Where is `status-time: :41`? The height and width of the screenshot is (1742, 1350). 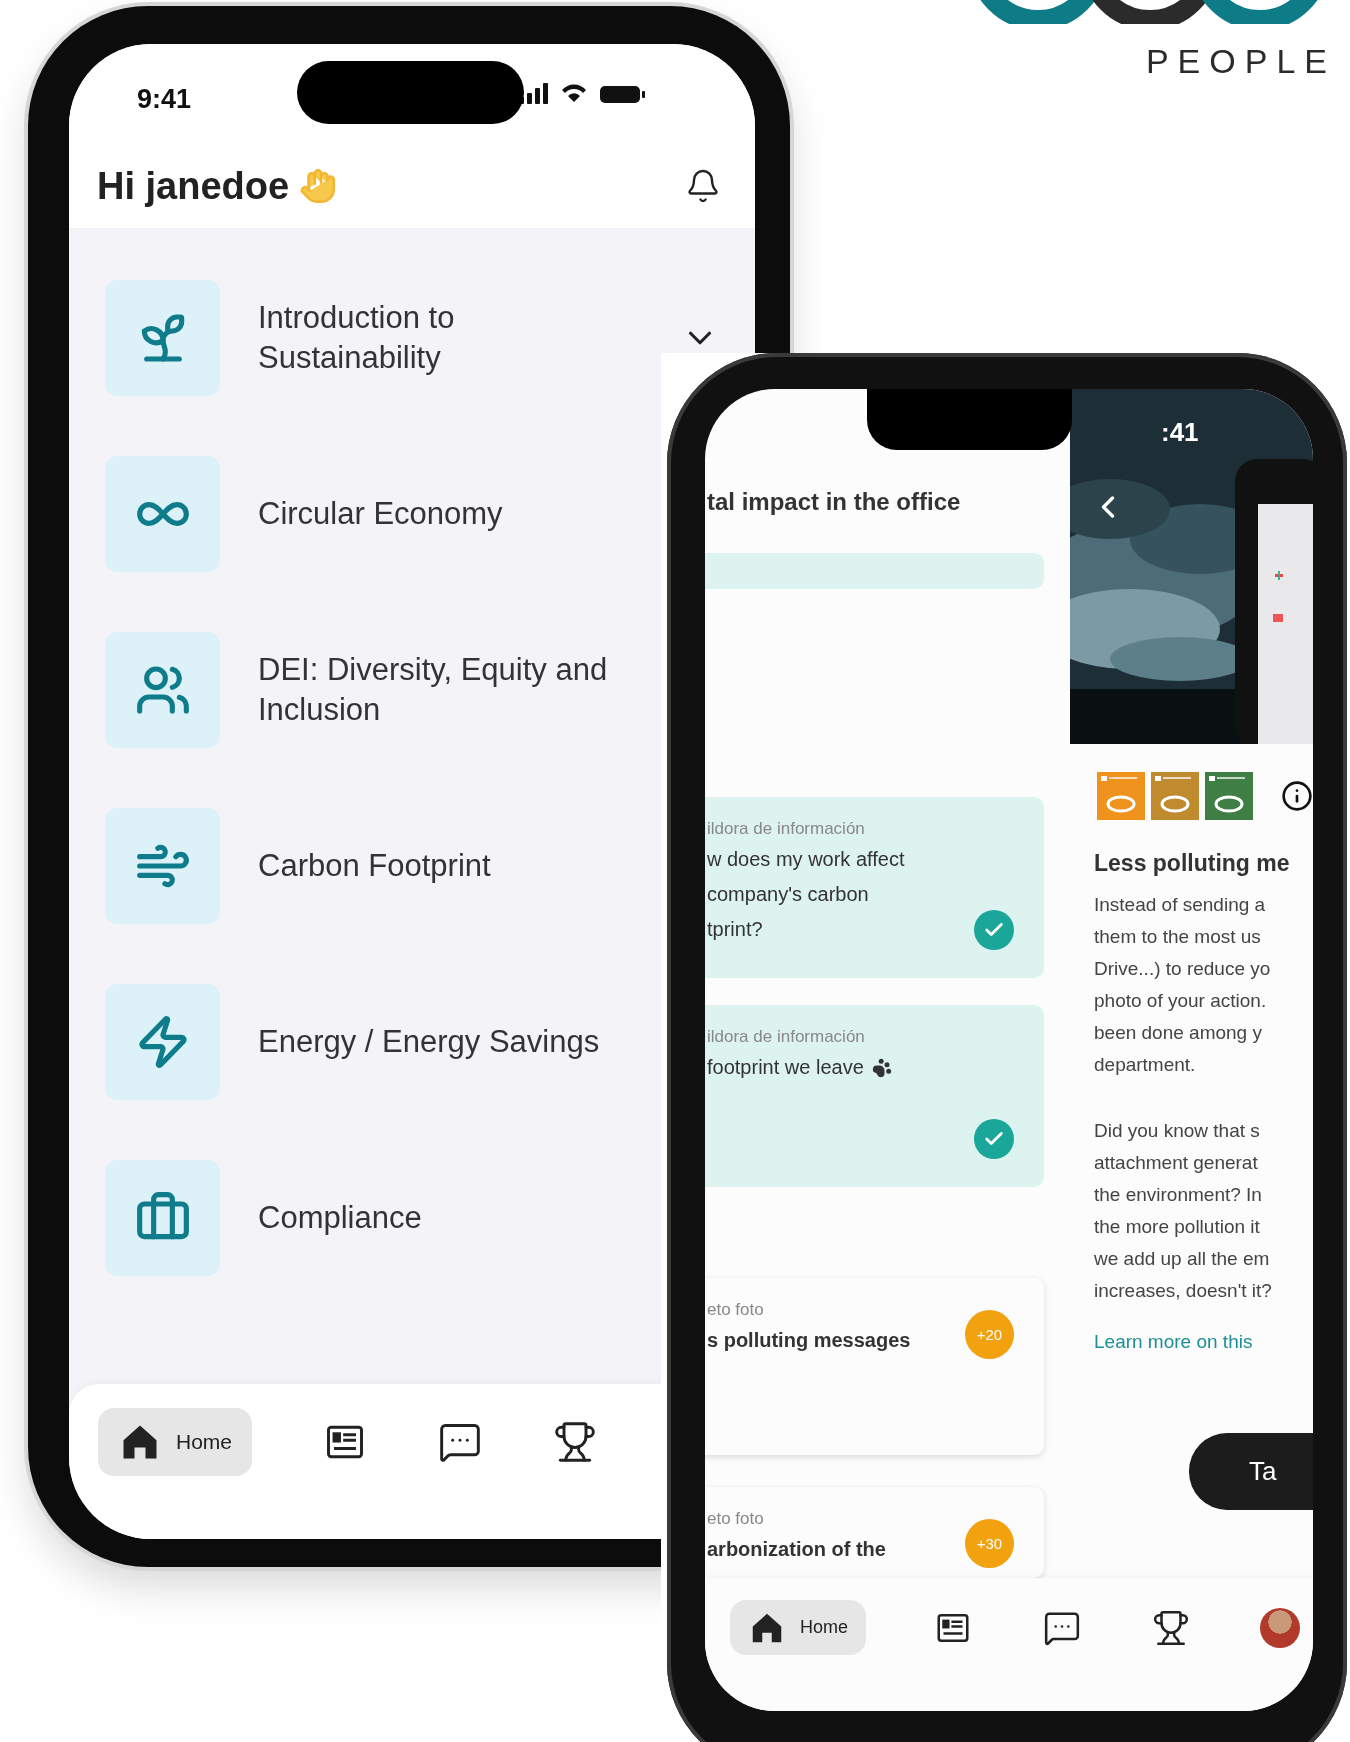
status-time: :41 is located at coordinates (1180, 432).